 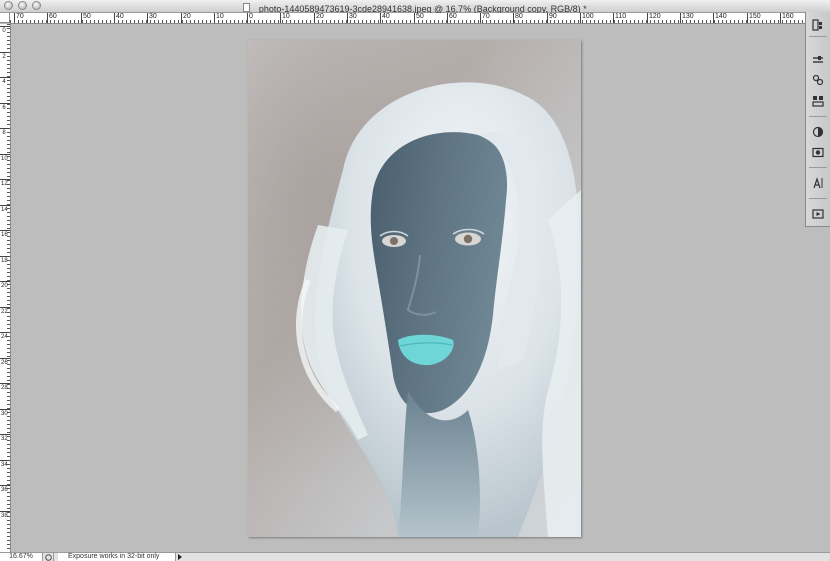 I want to click on character-button, so click(x=818, y=183).